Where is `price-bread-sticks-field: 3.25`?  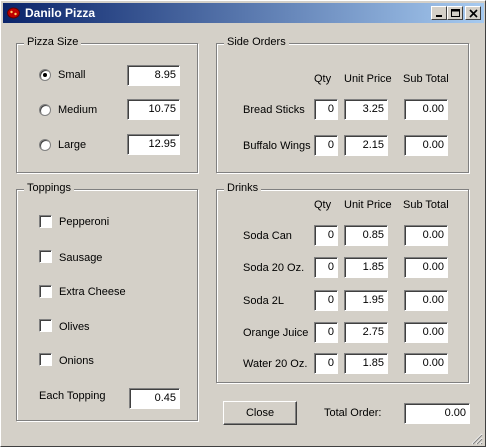
price-bread-sticks-field: 3.25 is located at coordinates (366, 109).